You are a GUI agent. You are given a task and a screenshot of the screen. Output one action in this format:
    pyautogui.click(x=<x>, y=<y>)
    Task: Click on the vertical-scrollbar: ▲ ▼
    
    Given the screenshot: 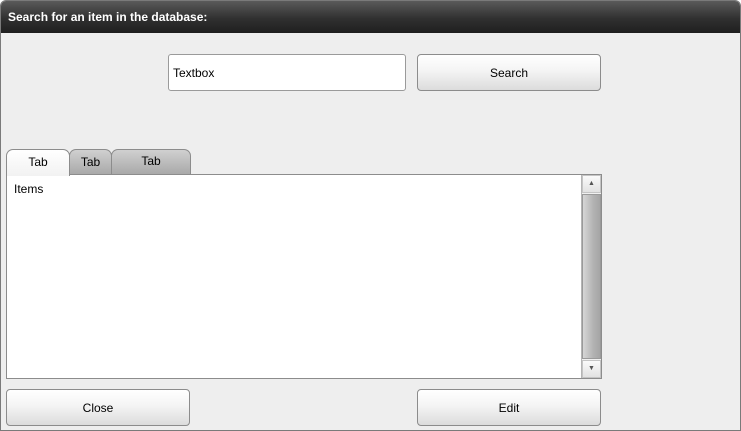 What is the action you would take?
    pyautogui.click(x=591, y=276)
    